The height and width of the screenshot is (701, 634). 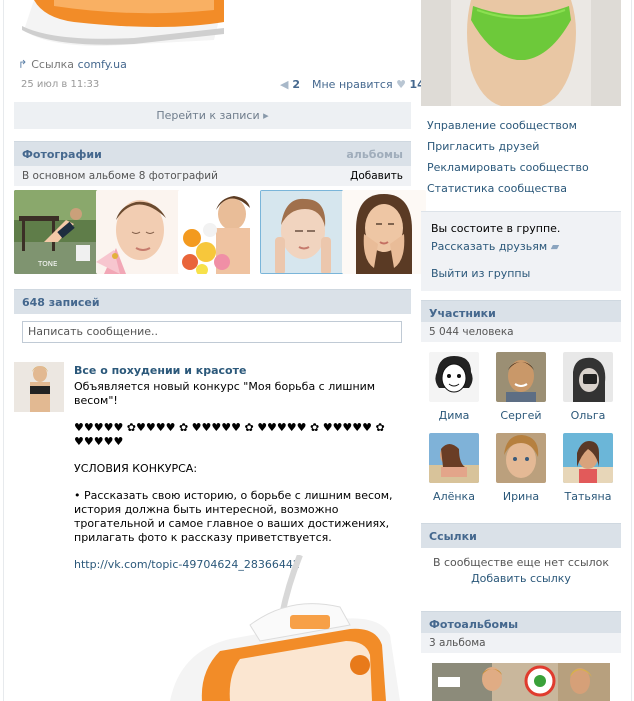 What do you see at coordinates (302, 232) in the screenshot?
I see `photo-thumb-skincare` at bounding box center [302, 232].